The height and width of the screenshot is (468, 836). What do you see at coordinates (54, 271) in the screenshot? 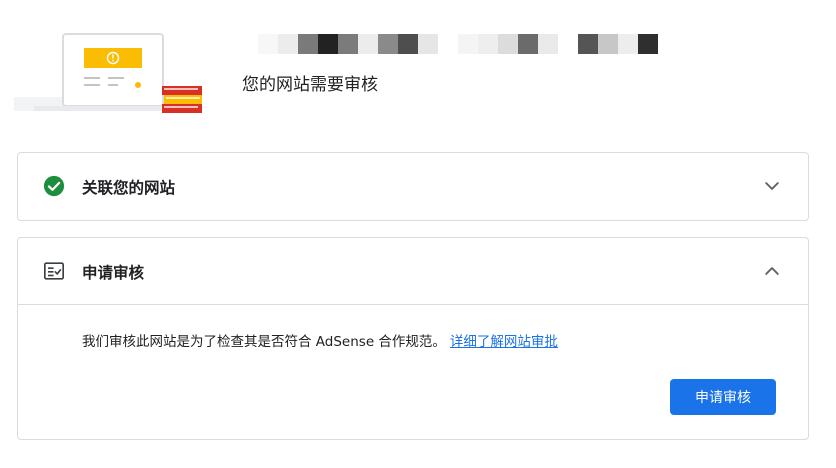
I see `checklist-icon` at bounding box center [54, 271].